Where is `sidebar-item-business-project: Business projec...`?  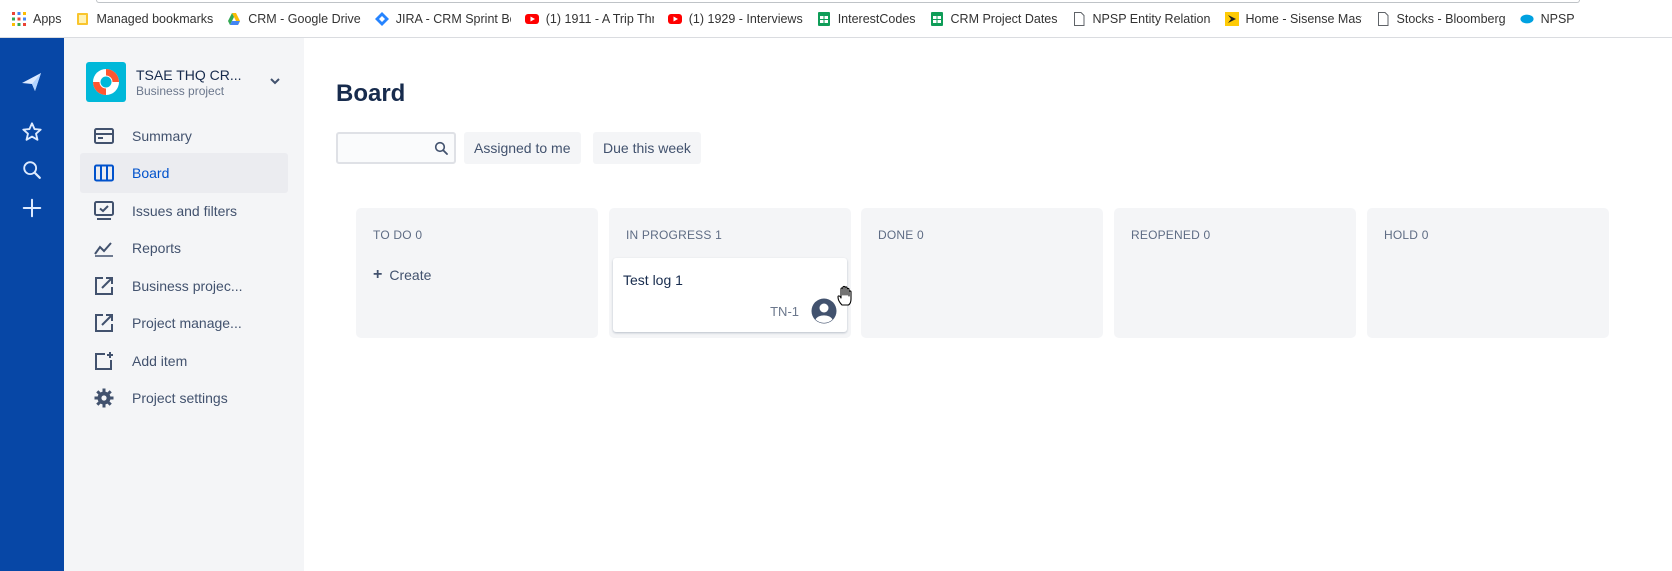
sidebar-item-business-project: Business projec... is located at coordinates (184, 286).